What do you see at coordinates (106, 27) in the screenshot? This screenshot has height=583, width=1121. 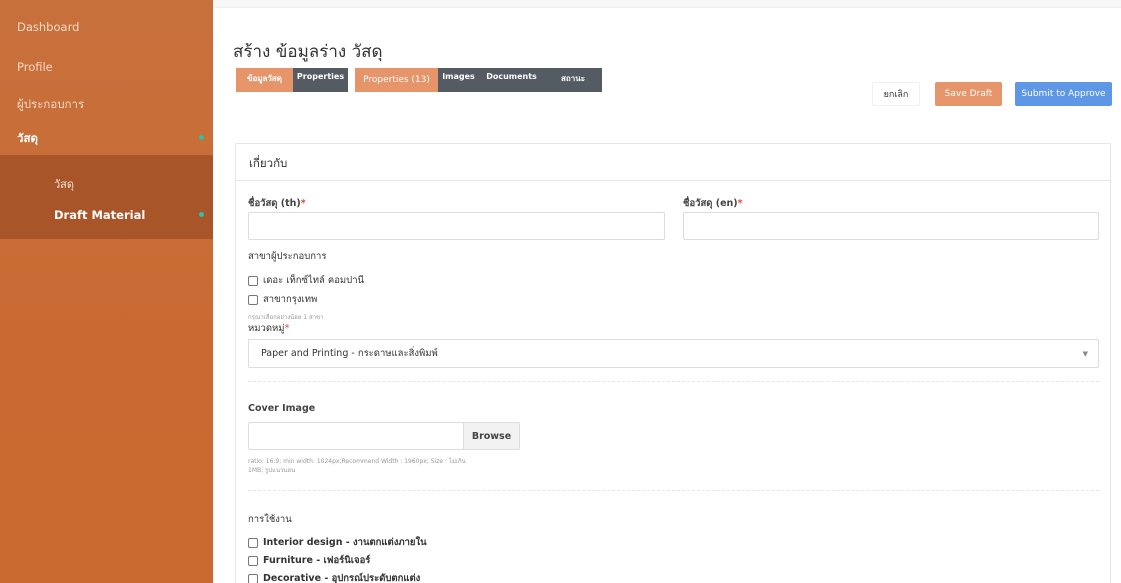 I see `sidebar-item-dashboard: Dashboard` at bounding box center [106, 27].